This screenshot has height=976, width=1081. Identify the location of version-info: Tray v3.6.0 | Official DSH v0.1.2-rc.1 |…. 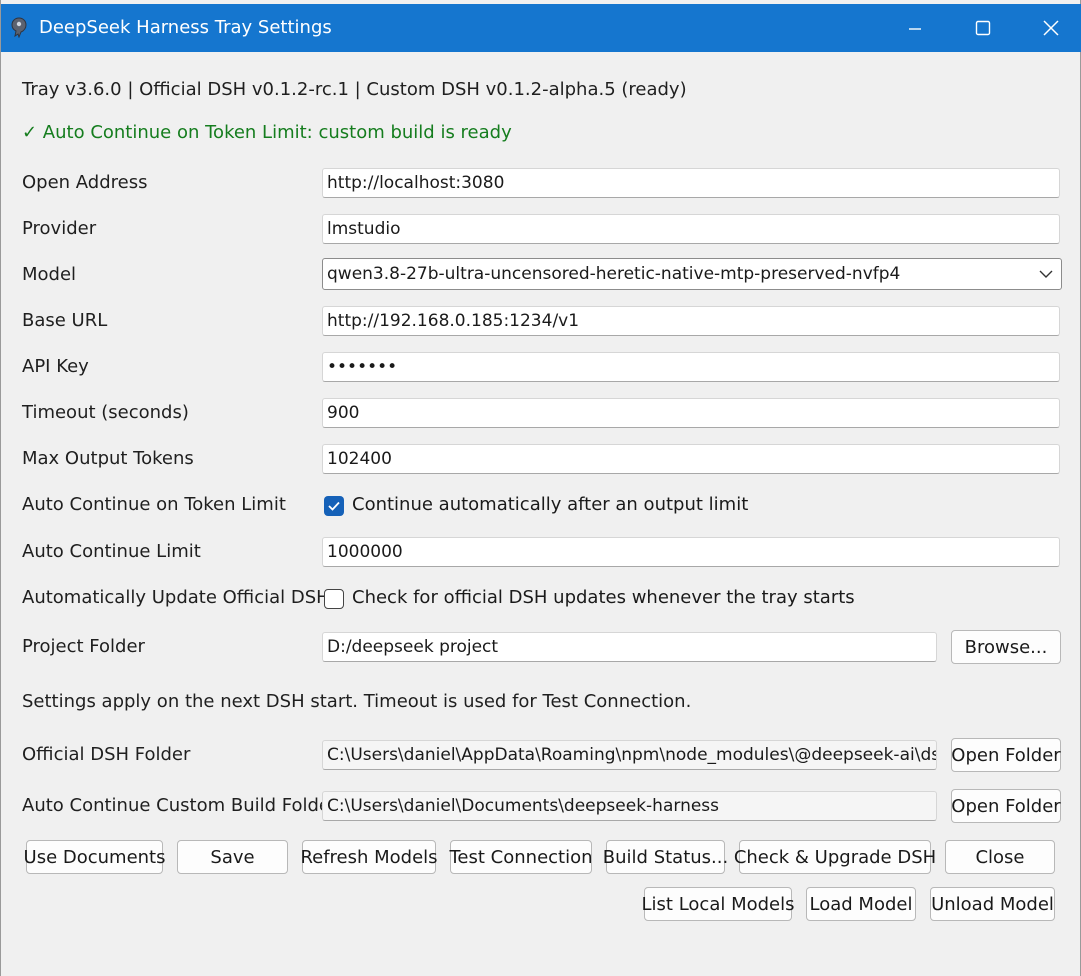
(354, 89).